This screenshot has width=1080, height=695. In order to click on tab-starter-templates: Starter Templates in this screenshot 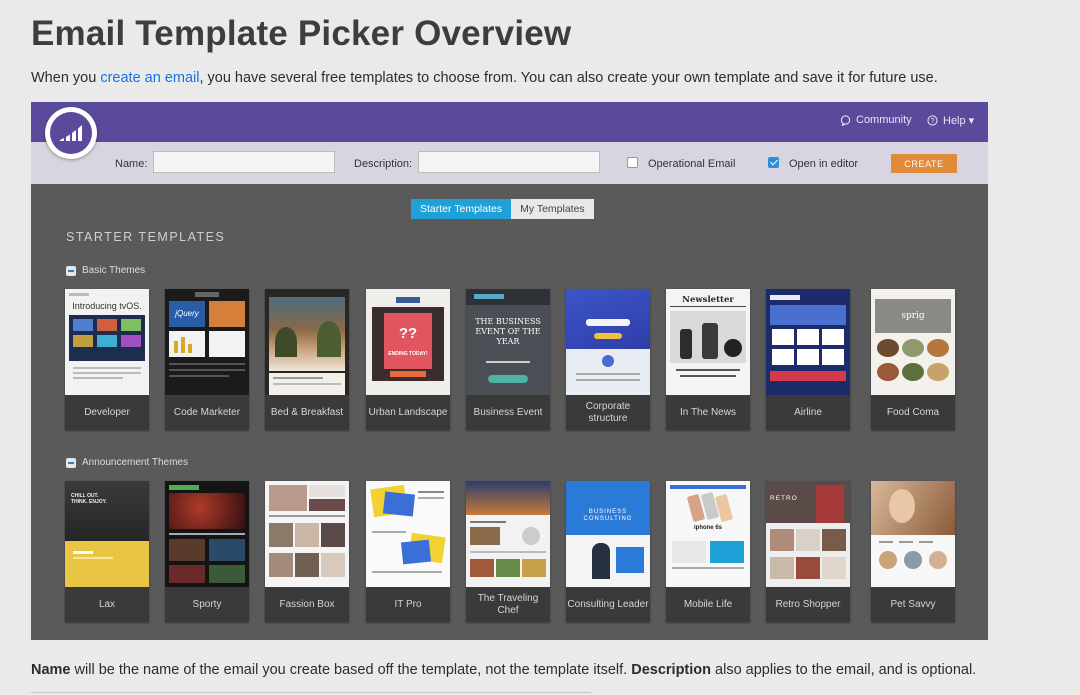, I will do `click(461, 209)`.